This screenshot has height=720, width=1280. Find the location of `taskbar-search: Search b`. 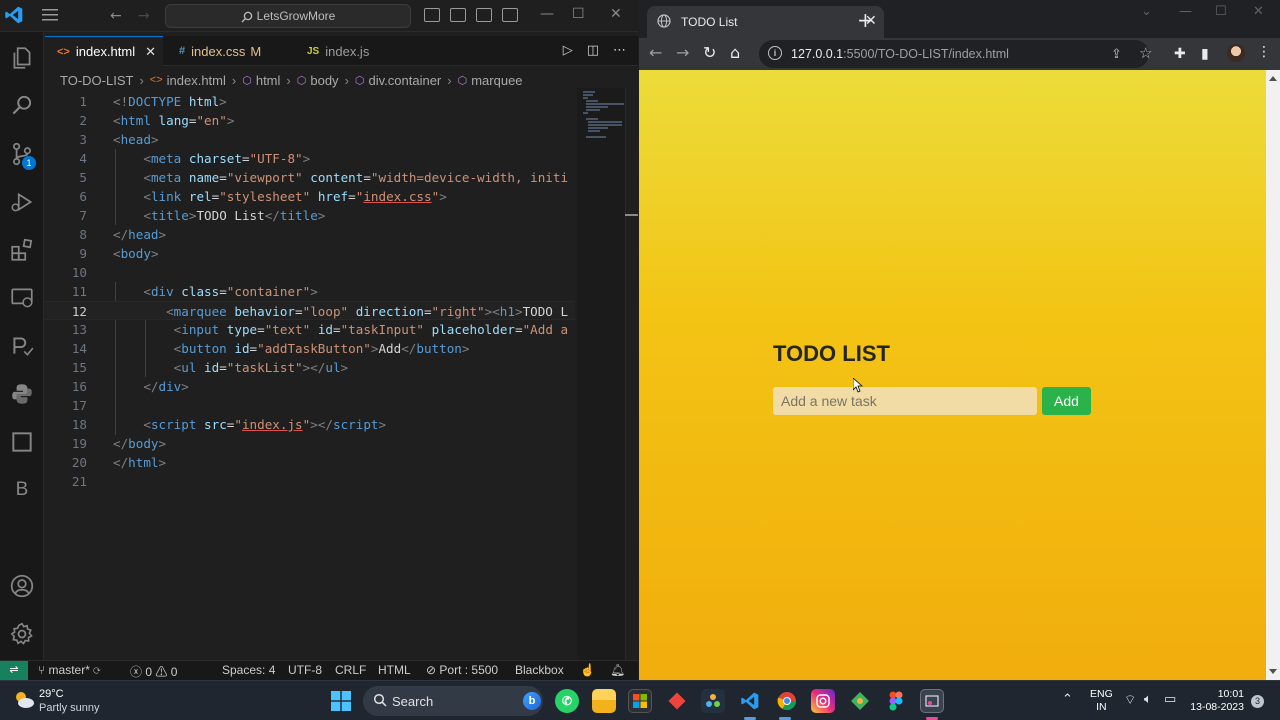

taskbar-search: Search b is located at coordinates (453, 701).